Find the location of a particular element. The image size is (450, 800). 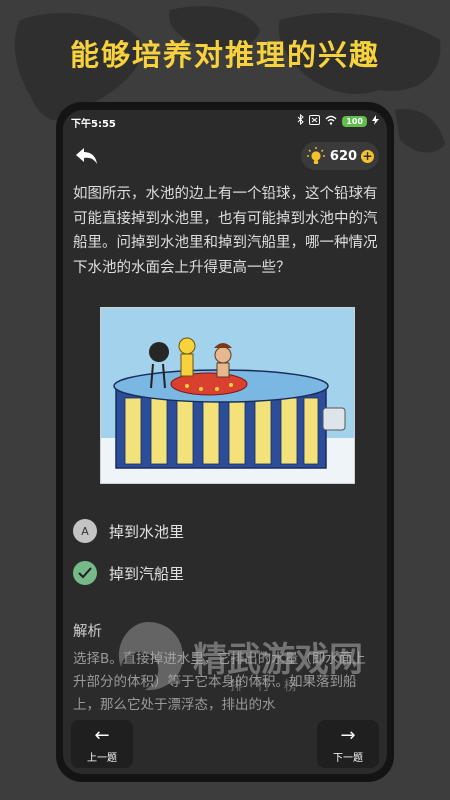

analysis-title: 解析 is located at coordinates (87, 632).